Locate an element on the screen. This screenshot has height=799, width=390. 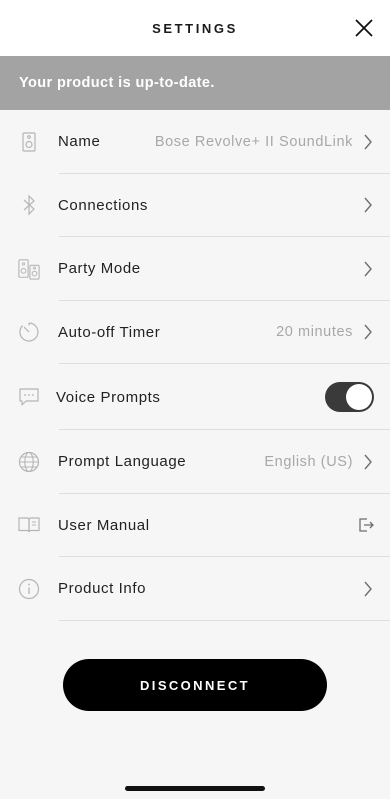
settings-item-label: Connections is located at coordinates (103, 205).